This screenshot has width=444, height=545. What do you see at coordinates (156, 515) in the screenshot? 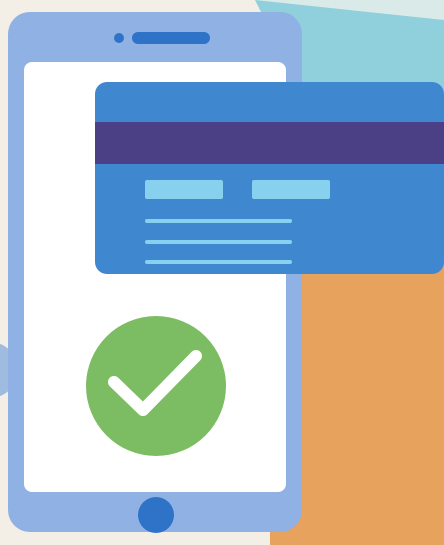
I see `home-button-icon` at bounding box center [156, 515].